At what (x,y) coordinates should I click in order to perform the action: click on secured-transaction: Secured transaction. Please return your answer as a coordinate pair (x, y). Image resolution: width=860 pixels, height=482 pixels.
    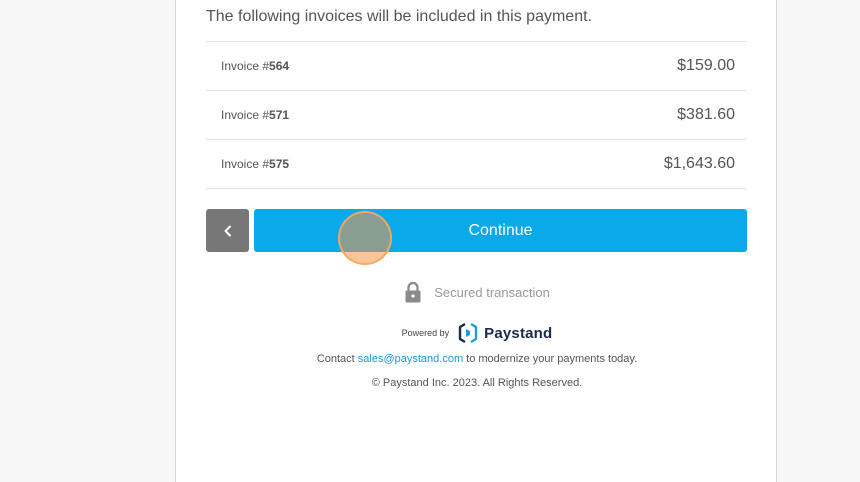
    Looking at the image, I should click on (477, 292).